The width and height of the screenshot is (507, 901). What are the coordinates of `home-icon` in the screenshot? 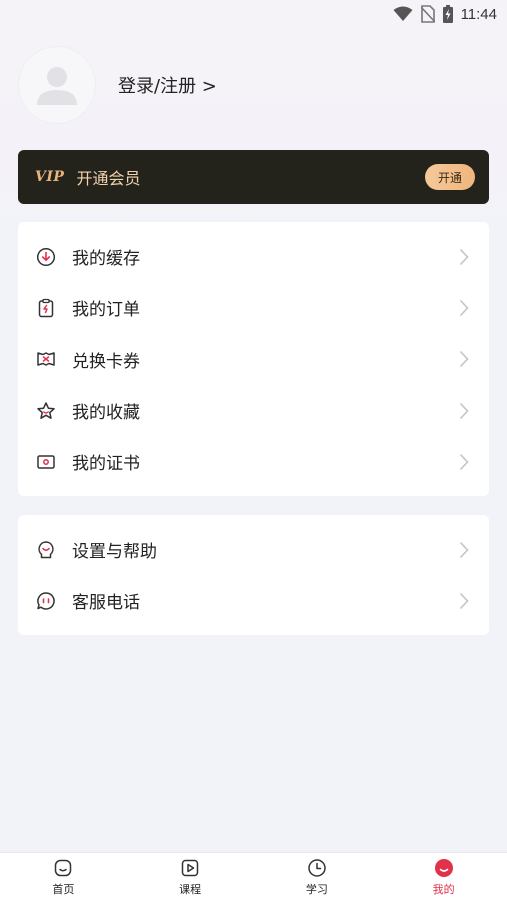 It's located at (63, 867).